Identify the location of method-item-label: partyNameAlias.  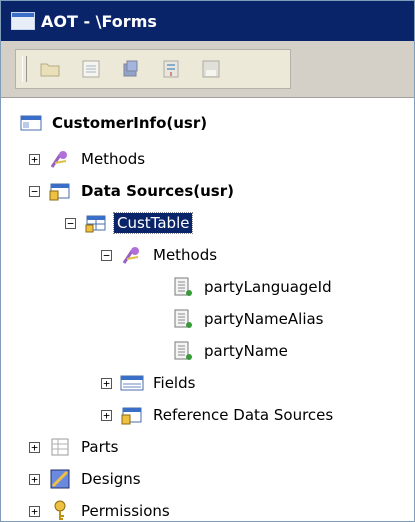
(264, 319).